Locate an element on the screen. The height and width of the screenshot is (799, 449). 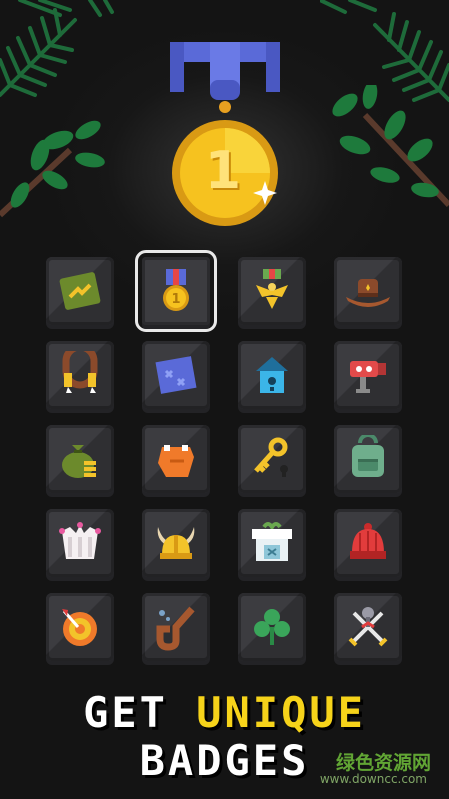
badge-clover is located at coordinates (272, 627).